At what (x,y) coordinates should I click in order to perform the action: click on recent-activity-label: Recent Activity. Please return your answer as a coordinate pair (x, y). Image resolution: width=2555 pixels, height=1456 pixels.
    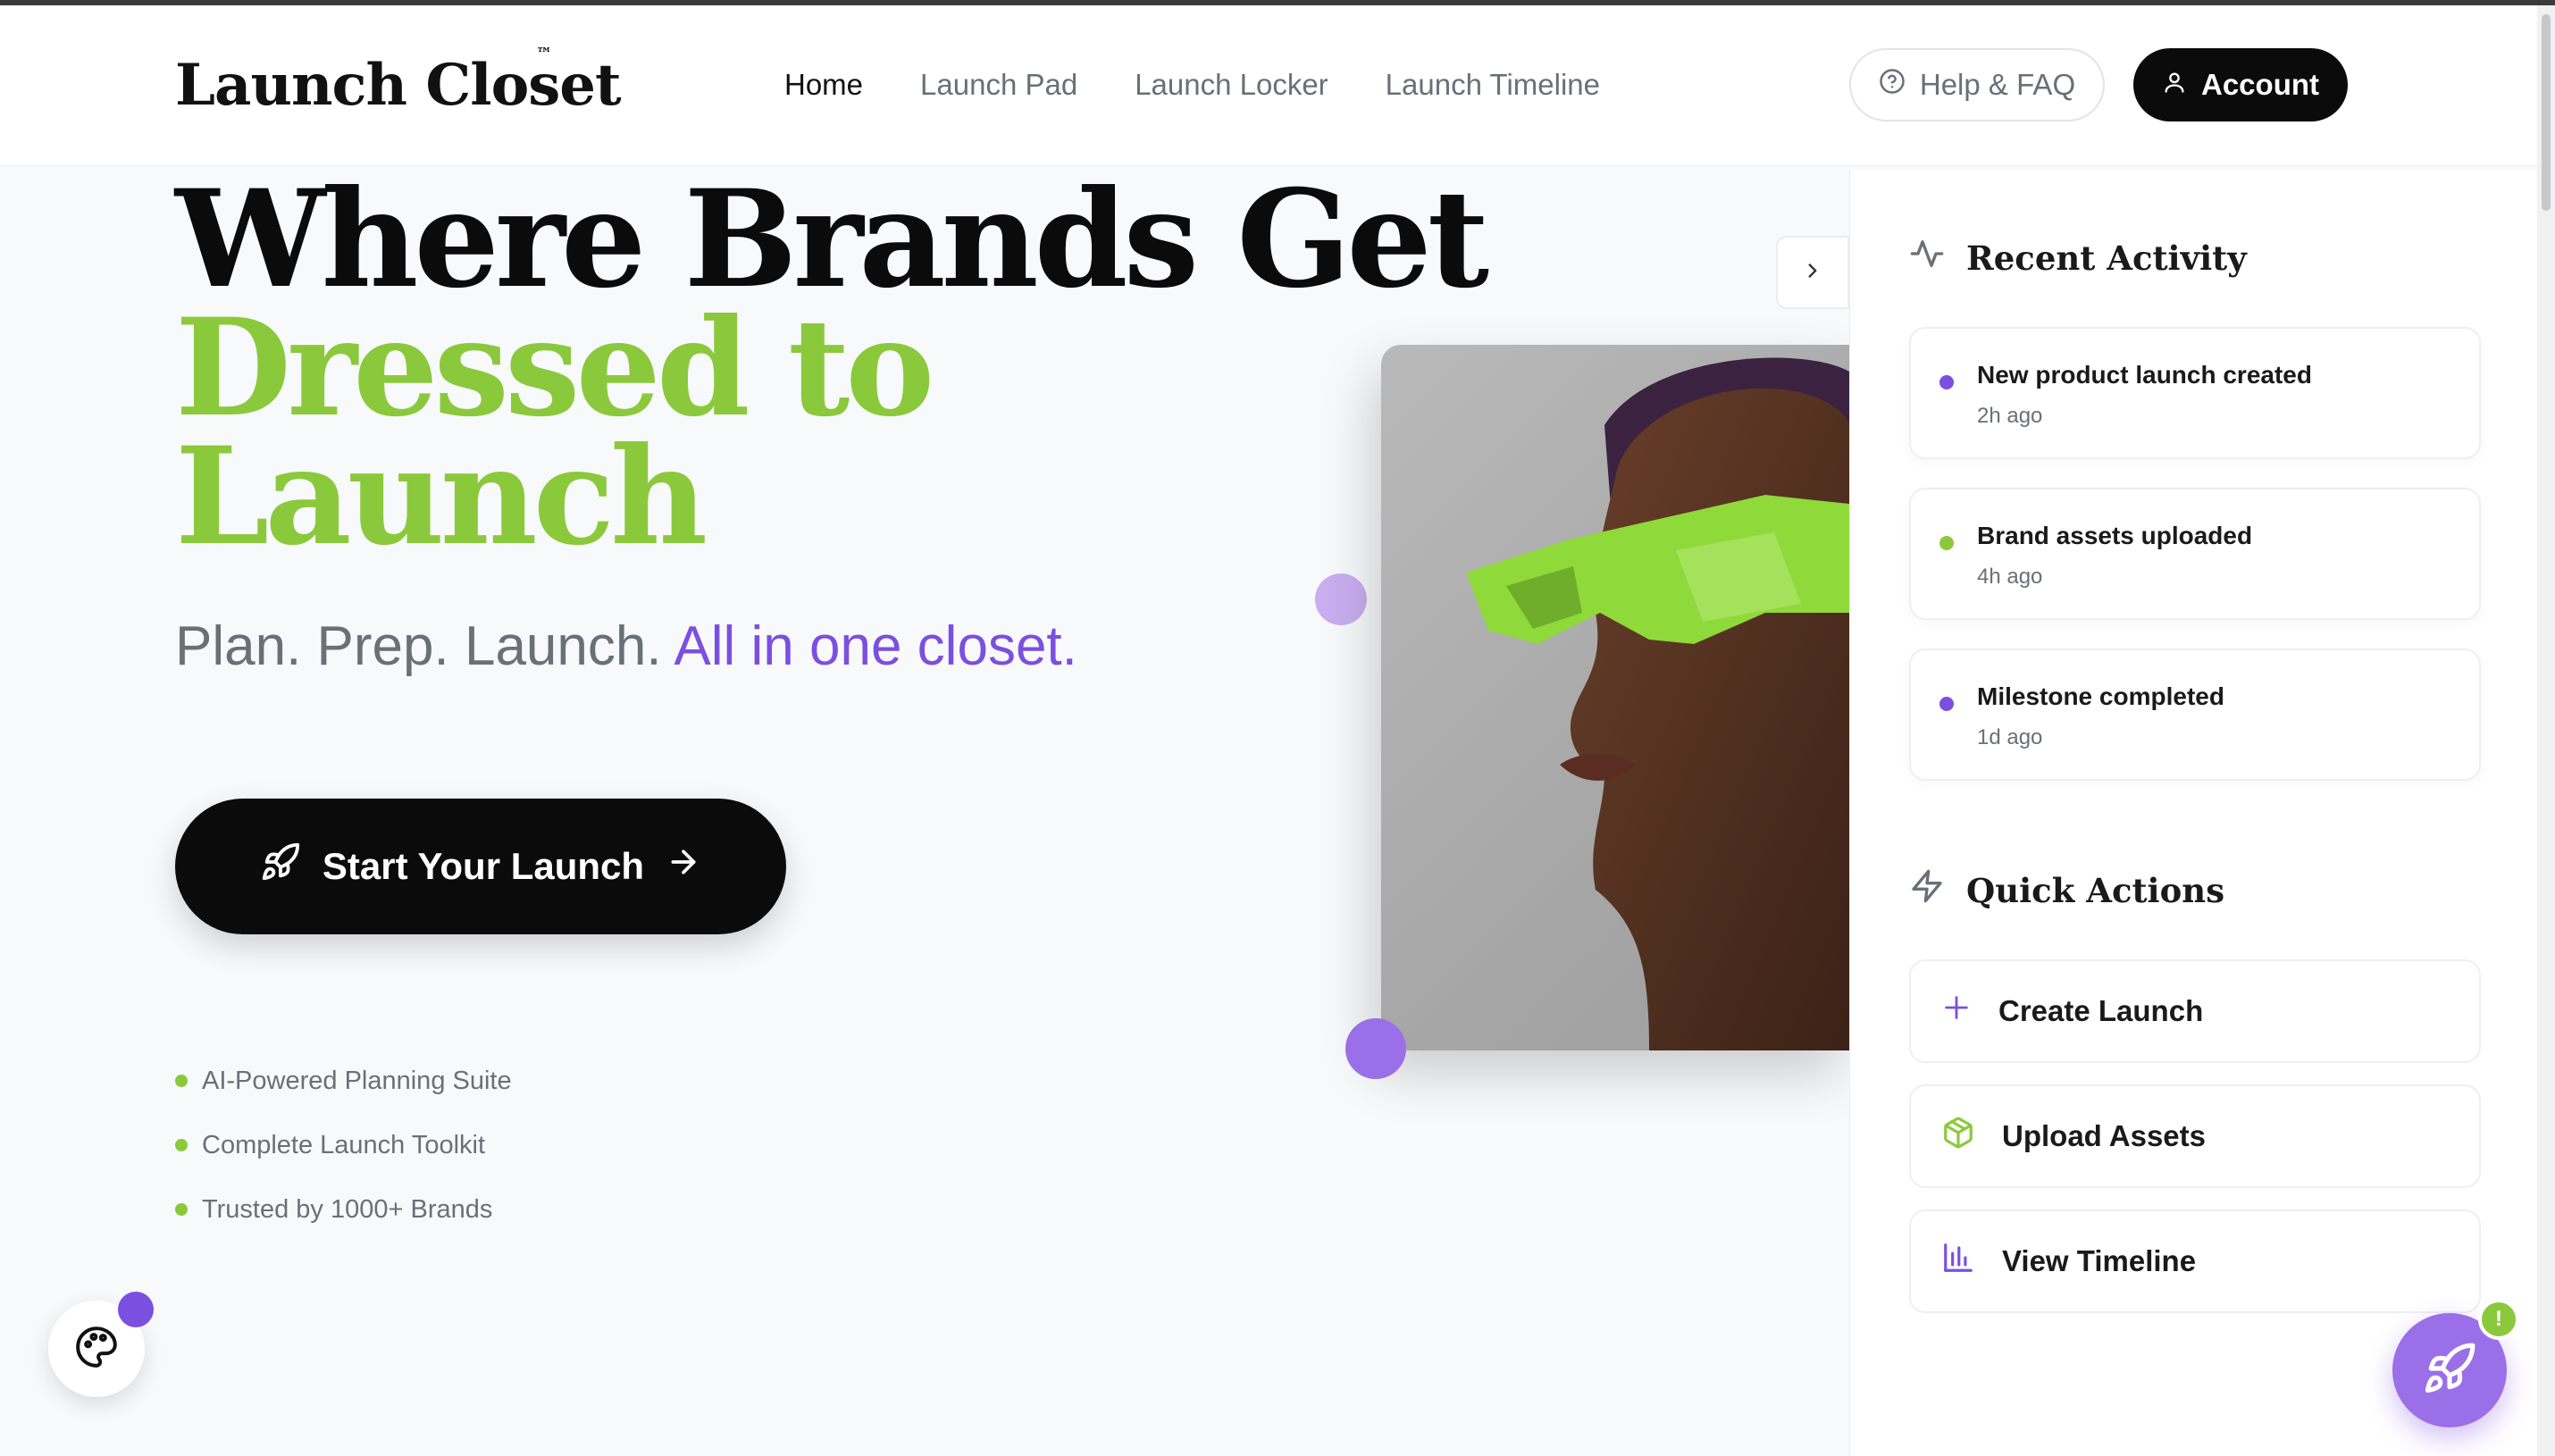
    Looking at the image, I should click on (2106, 258).